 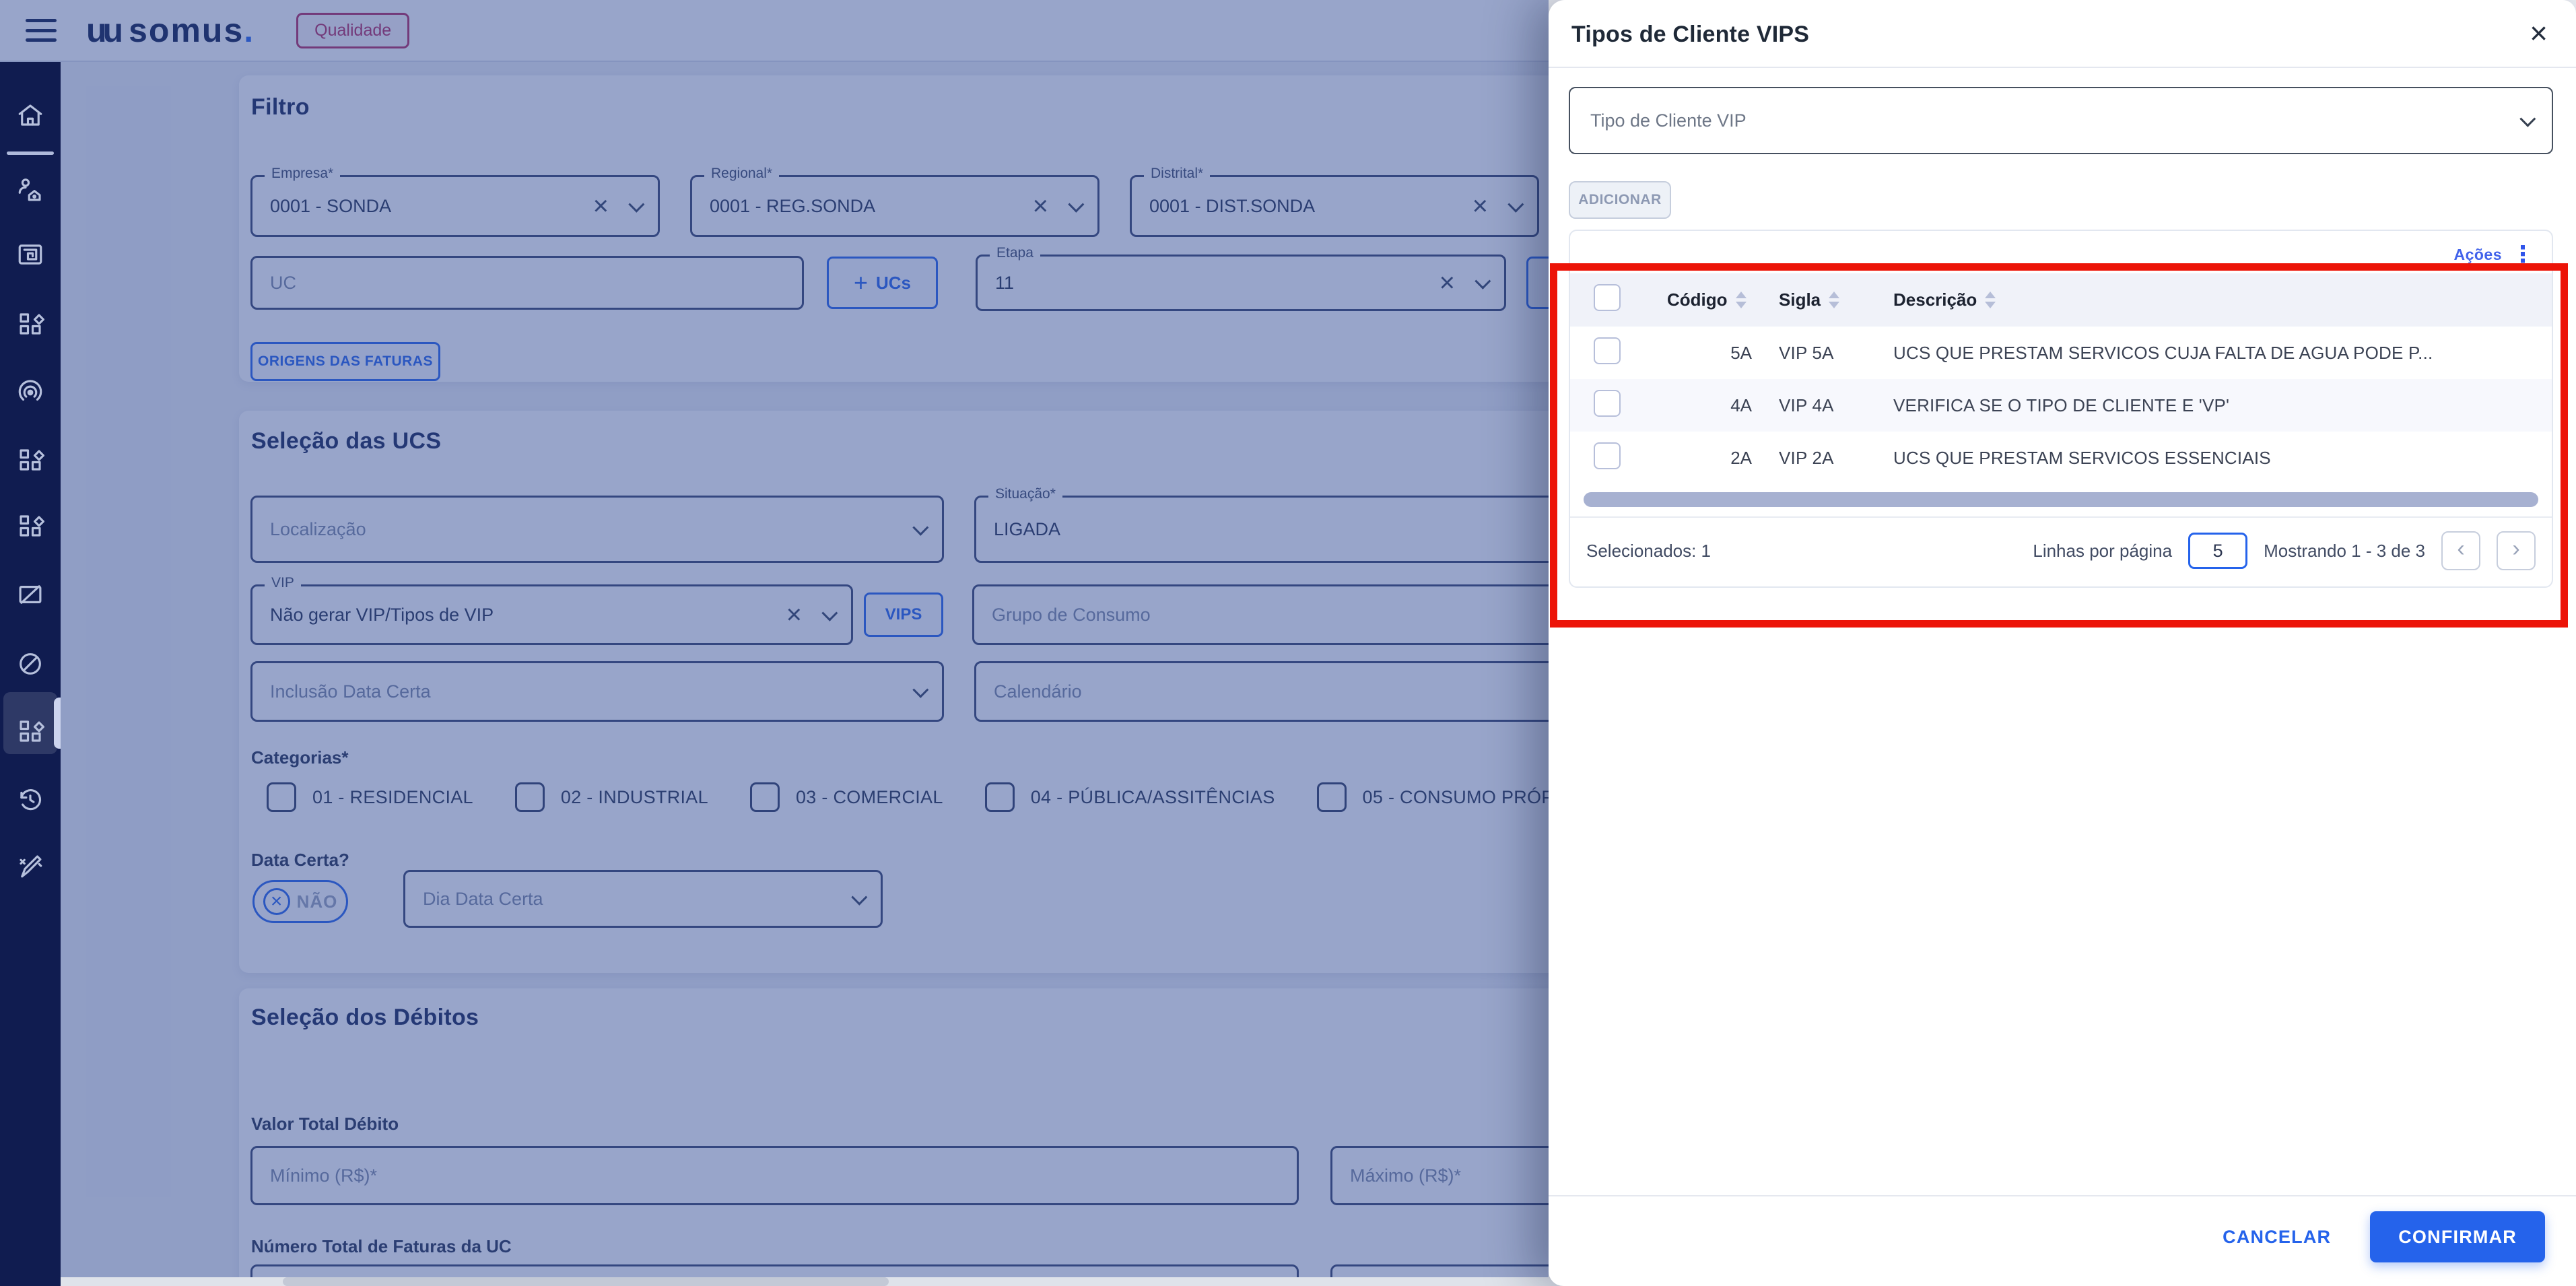 I want to click on acoes-link: Ações, so click(x=2477, y=255).